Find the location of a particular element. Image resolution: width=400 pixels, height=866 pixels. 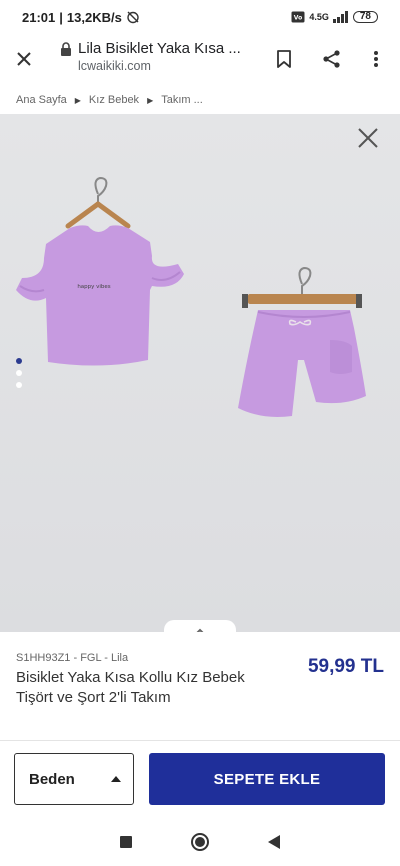

more-vert-icon is located at coordinates (376, 59).